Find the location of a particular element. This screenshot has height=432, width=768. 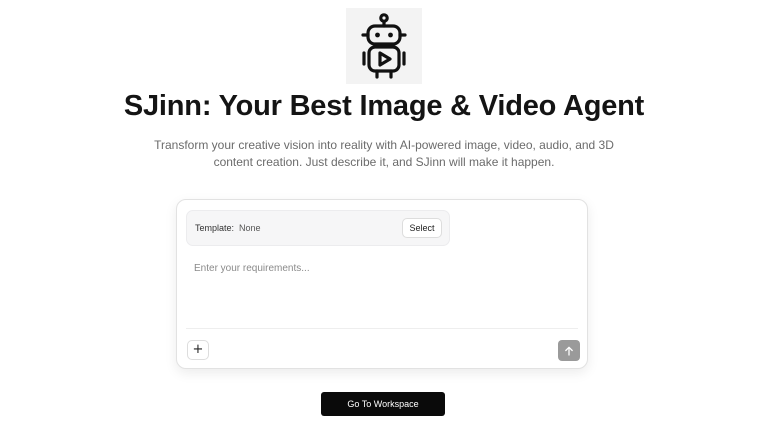

add-attachment-button: + is located at coordinates (198, 350).